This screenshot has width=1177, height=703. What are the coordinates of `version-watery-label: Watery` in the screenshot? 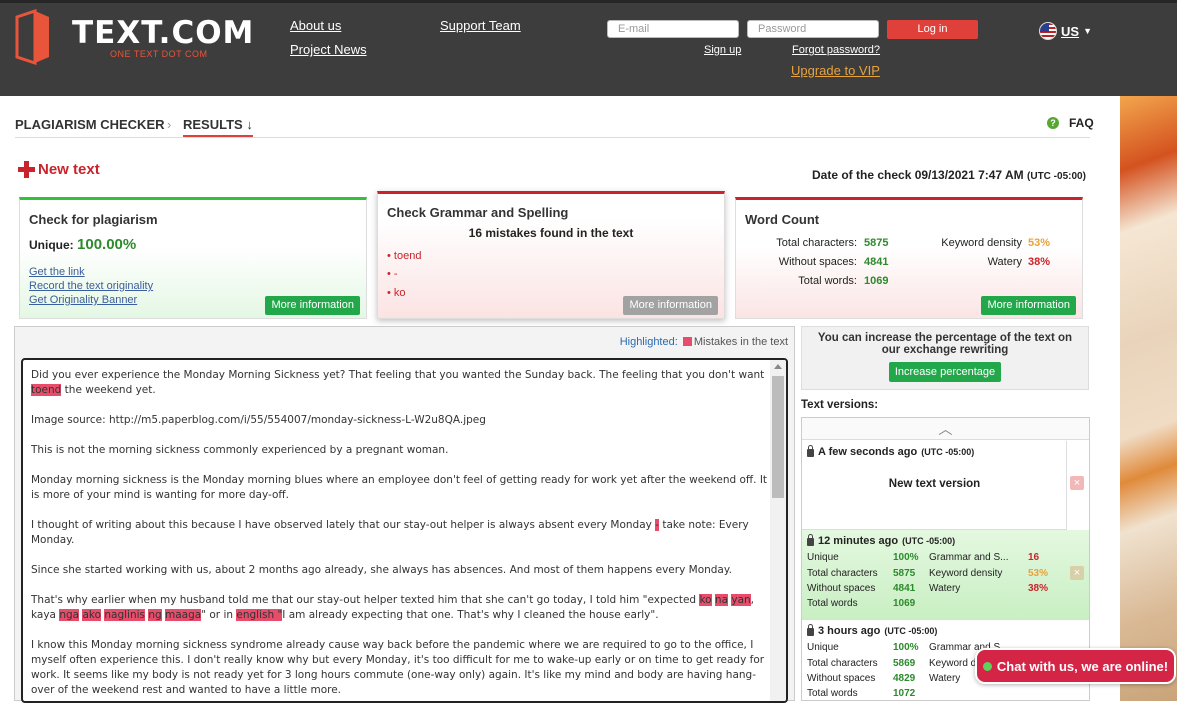 It's located at (945, 588).